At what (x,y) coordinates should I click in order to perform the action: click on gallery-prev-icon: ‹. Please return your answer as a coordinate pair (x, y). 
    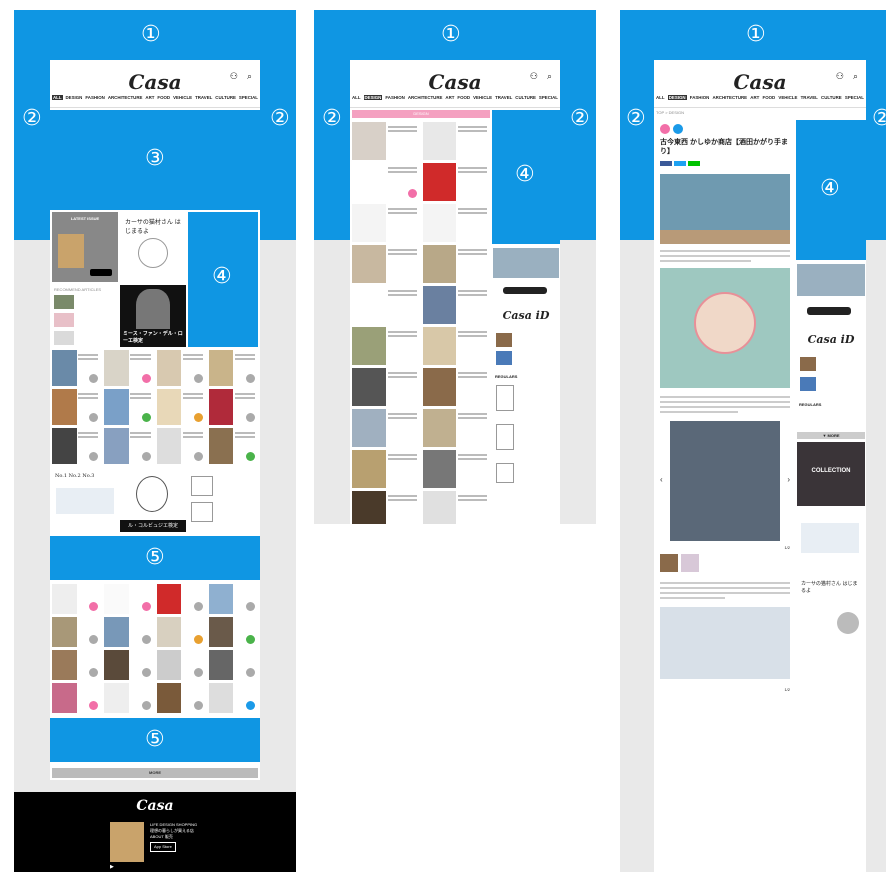
    Looking at the image, I should click on (661, 479).